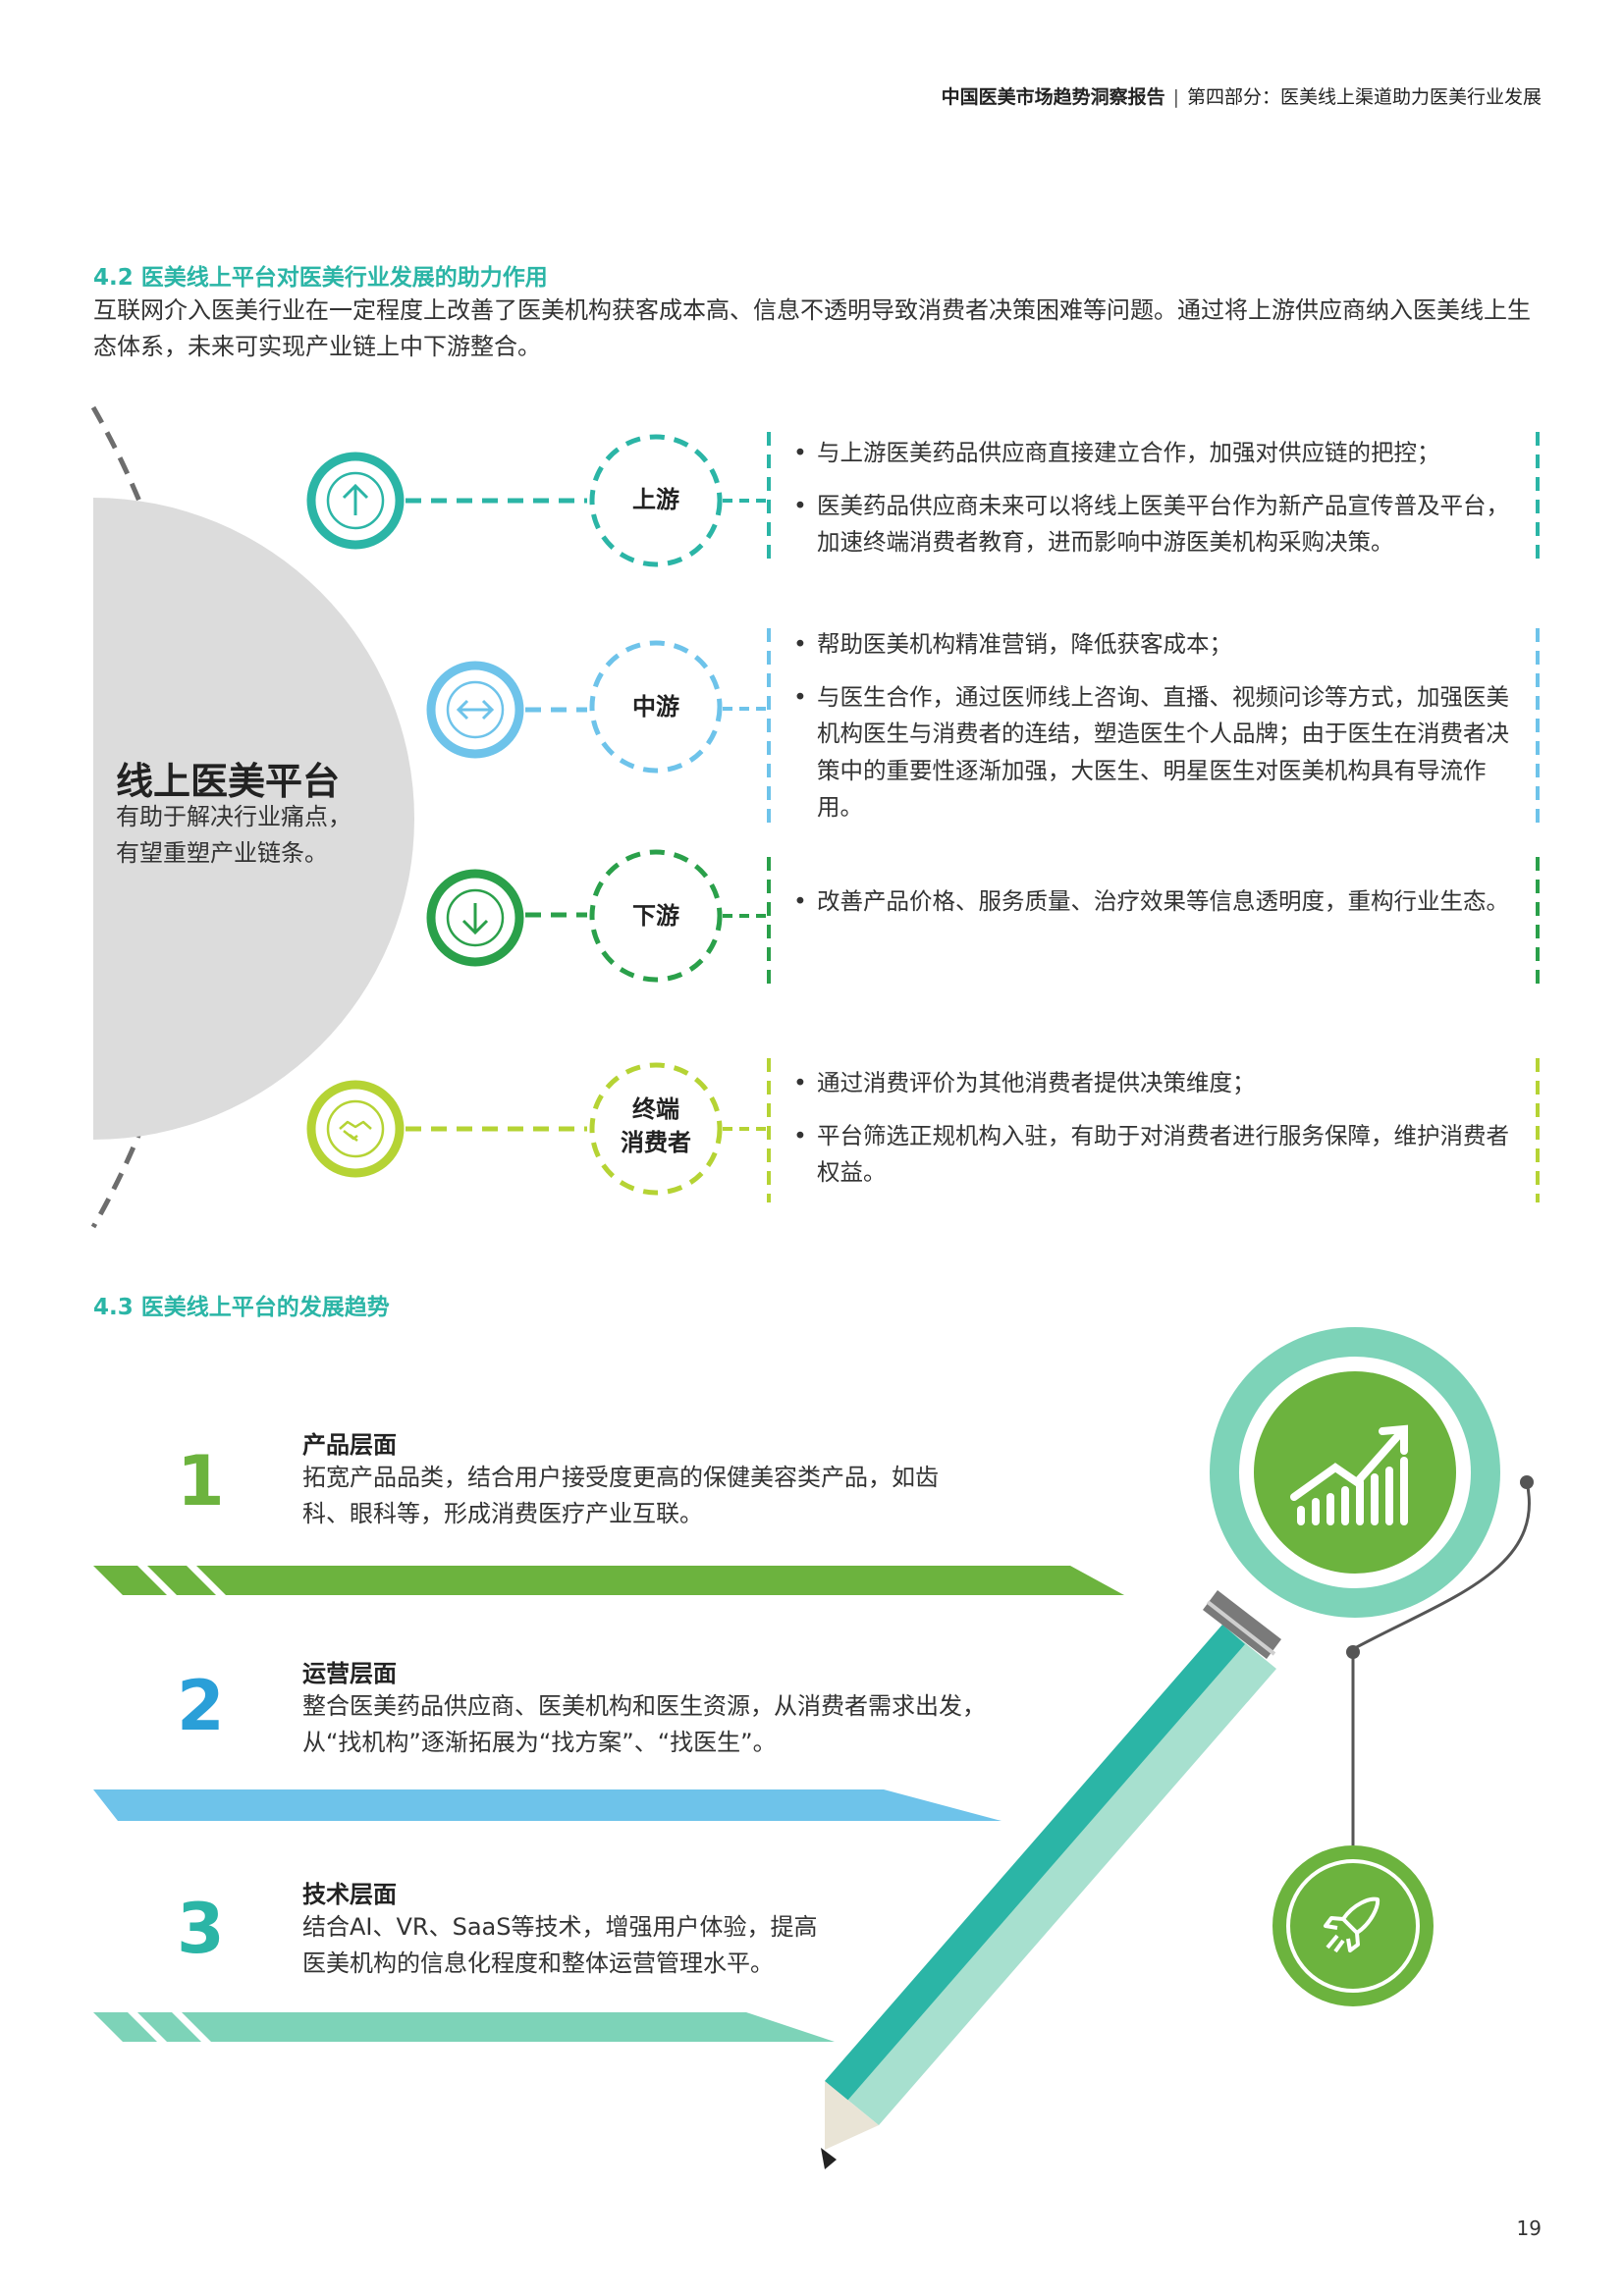  I want to click on trend-2-desc-line-2: 从“找机构”逐渐拓展为“找方案”、“找医生”。, so click(539, 1742).